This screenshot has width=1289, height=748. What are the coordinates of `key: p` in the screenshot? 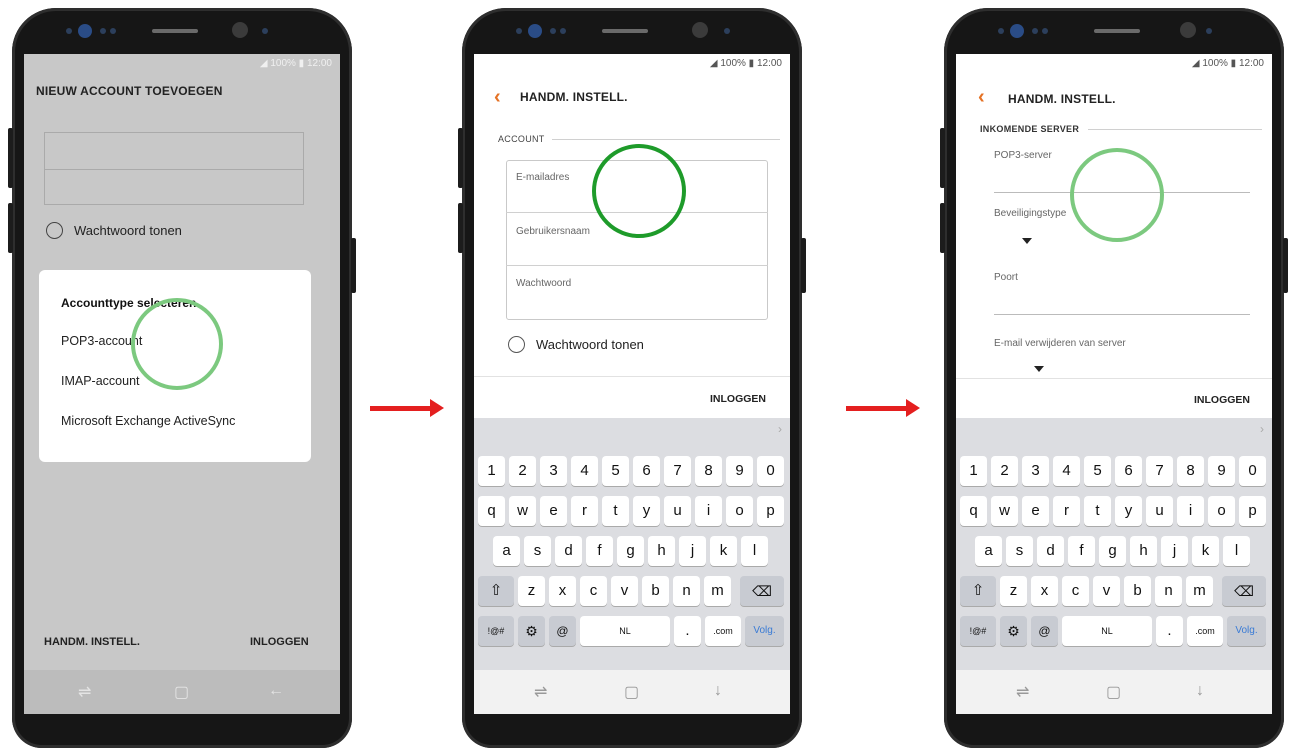 It's located at (770, 511).